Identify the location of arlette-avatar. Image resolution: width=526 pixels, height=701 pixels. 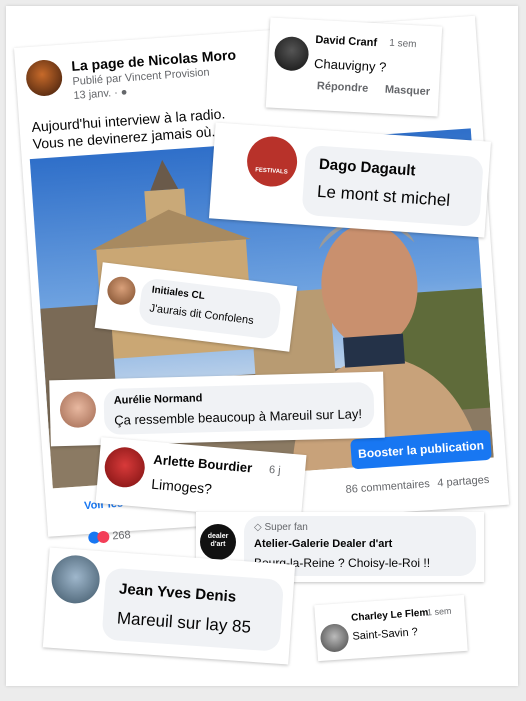
(125, 467).